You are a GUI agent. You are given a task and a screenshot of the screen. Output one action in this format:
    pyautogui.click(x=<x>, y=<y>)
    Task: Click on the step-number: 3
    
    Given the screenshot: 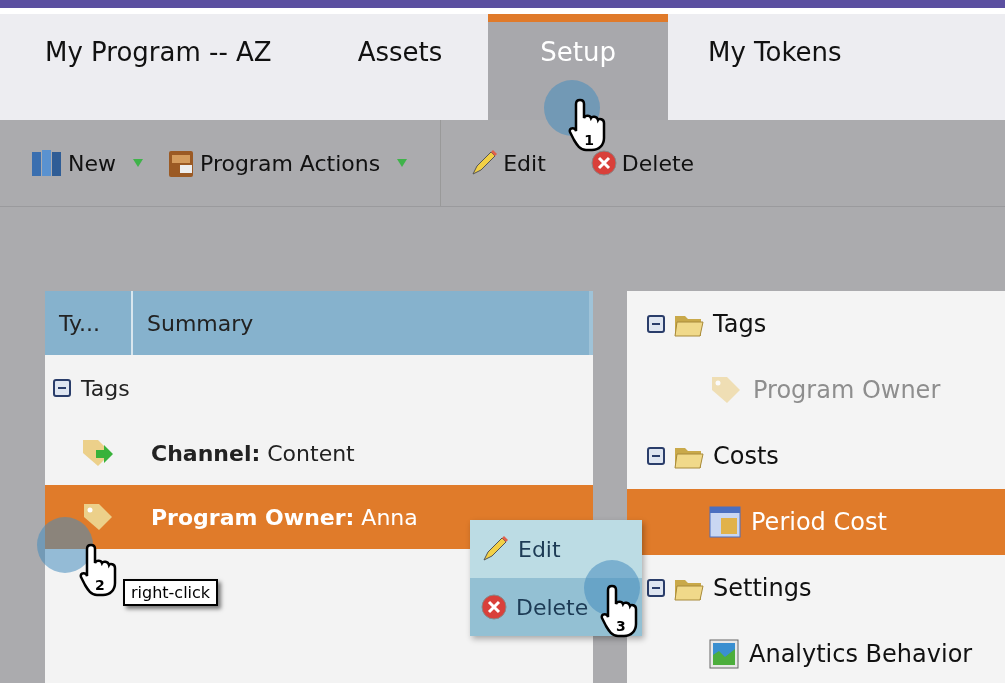 What is the action you would take?
    pyautogui.click(x=621, y=626)
    